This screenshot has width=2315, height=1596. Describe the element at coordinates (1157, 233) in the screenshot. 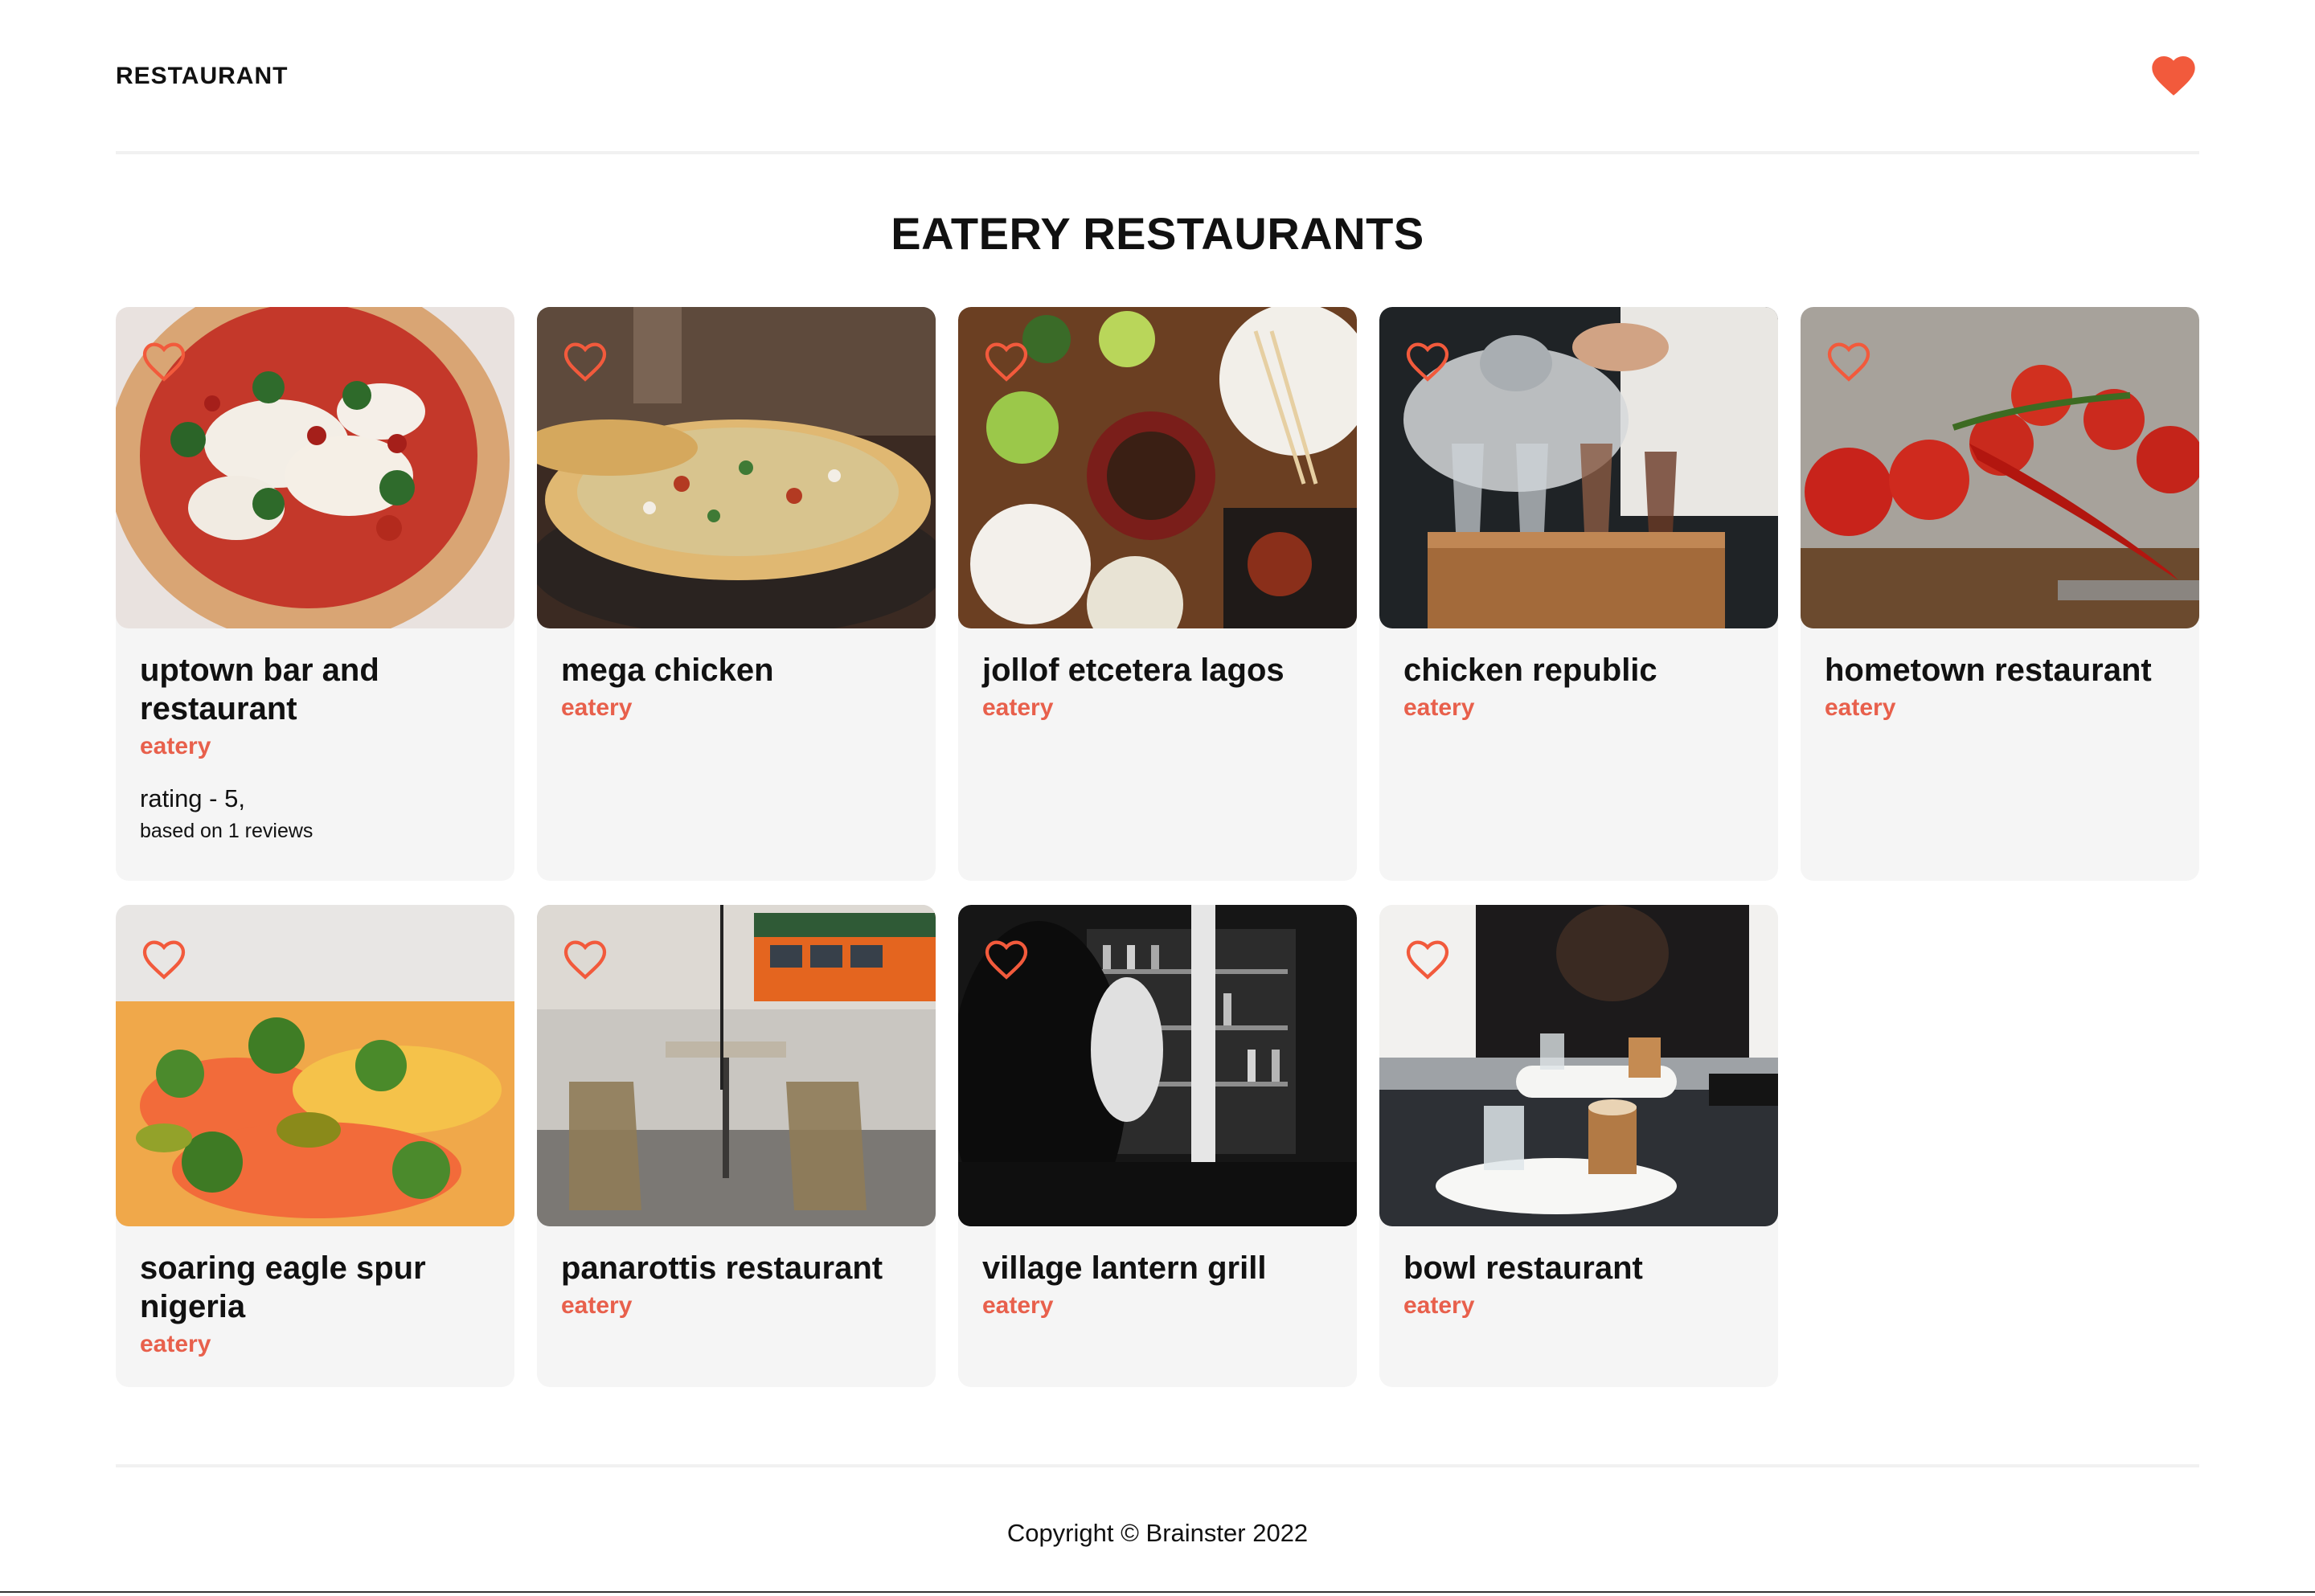

I see `page-title: EATERY RESTAURANTS` at that location.